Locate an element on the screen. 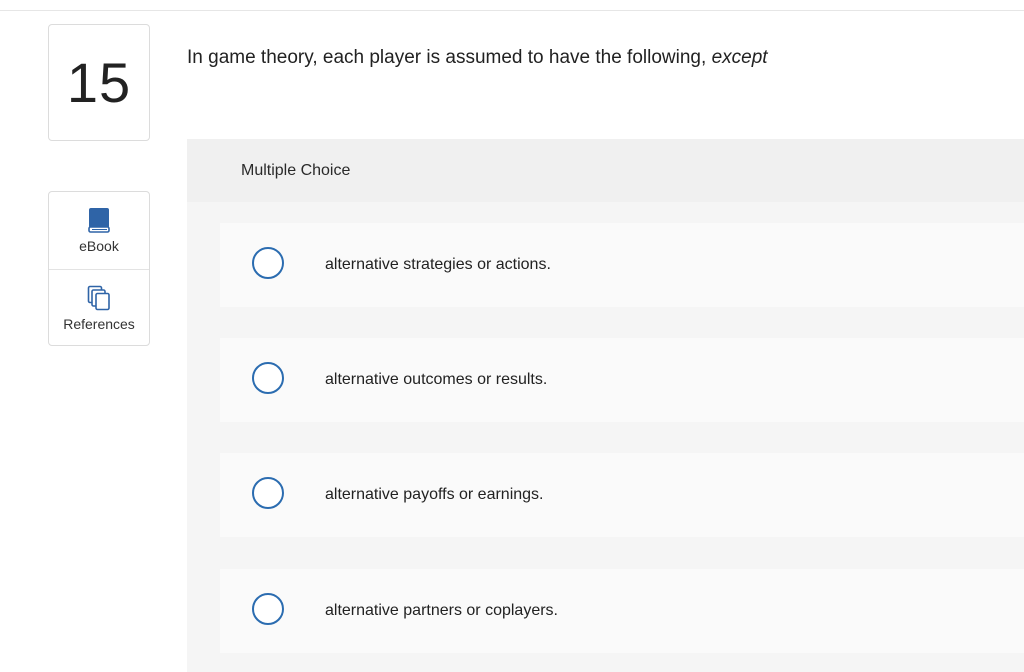  answer-option-text: alternative strategies or actions. is located at coordinates (438, 264).